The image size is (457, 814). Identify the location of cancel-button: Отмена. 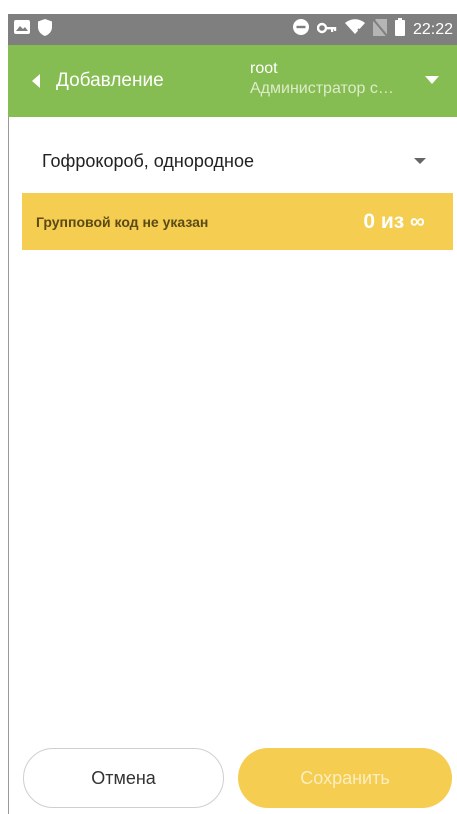
(123, 778).